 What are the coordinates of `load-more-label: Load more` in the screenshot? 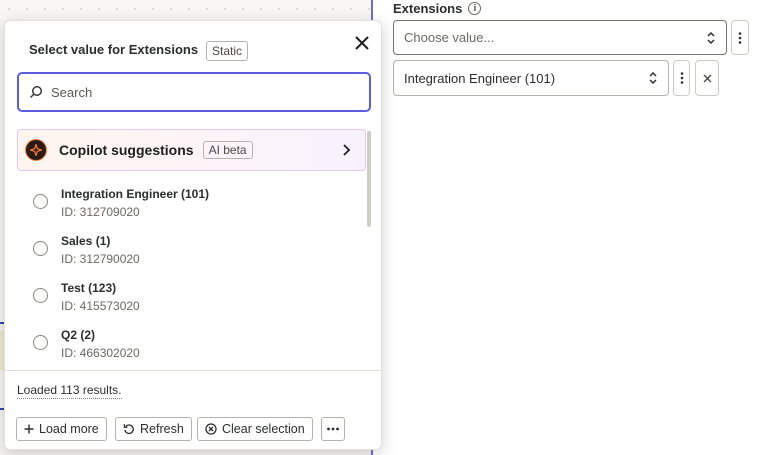 It's located at (69, 429).